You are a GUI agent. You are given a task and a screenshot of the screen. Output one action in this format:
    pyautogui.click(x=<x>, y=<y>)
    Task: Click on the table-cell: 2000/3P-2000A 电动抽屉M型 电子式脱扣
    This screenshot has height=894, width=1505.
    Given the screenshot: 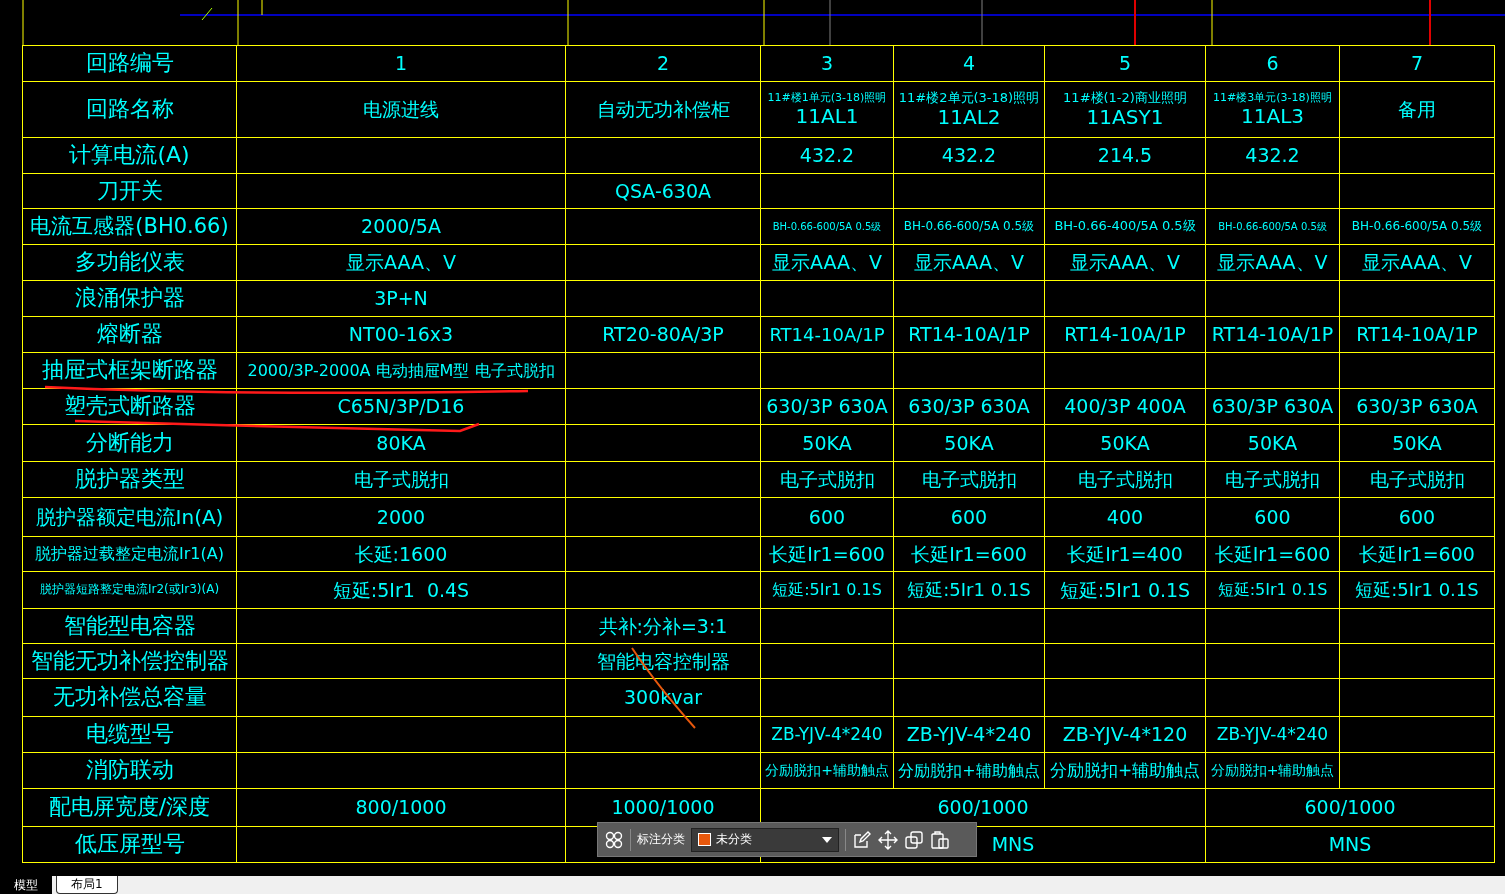 What is the action you would take?
    pyautogui.click(x=401, y=370)
    